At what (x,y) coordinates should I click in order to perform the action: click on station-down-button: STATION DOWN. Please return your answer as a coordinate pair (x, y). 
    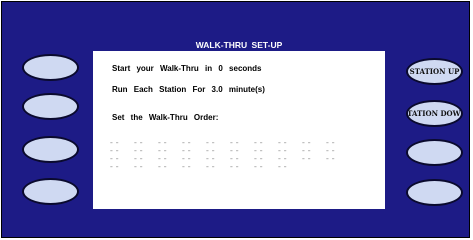
    Looking at the image, I should click on (434, 113).